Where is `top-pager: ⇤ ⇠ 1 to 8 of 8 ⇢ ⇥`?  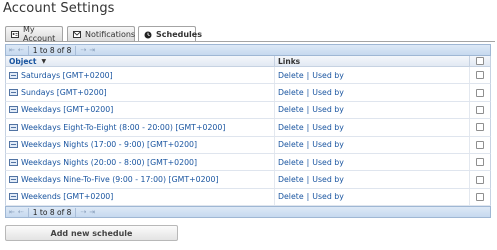 top-pager: ⇤ ⇠ 1 to 8 of 8 ⇢ ⇥ is located at coordinates (248, 50).